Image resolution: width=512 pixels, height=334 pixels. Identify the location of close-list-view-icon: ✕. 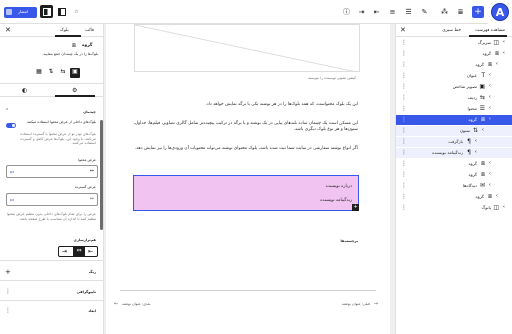
(403, 30).